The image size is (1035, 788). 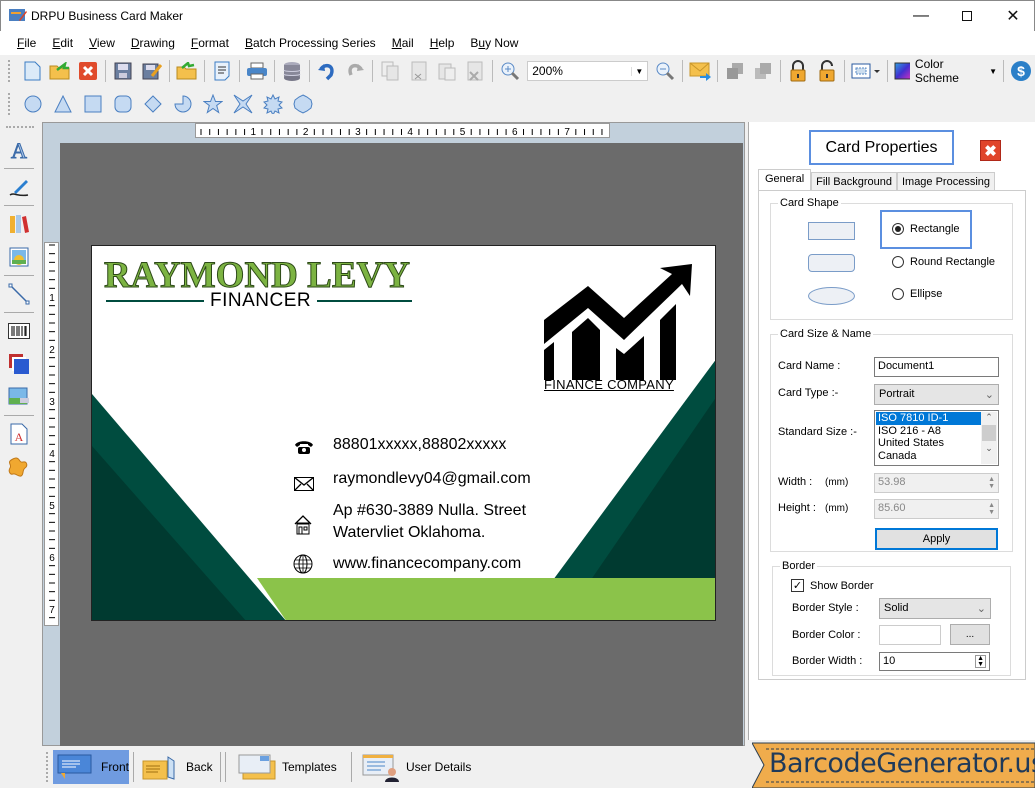 I want to click on address-line2: Watervliet Oklahoma., so click(x=409, y=533).